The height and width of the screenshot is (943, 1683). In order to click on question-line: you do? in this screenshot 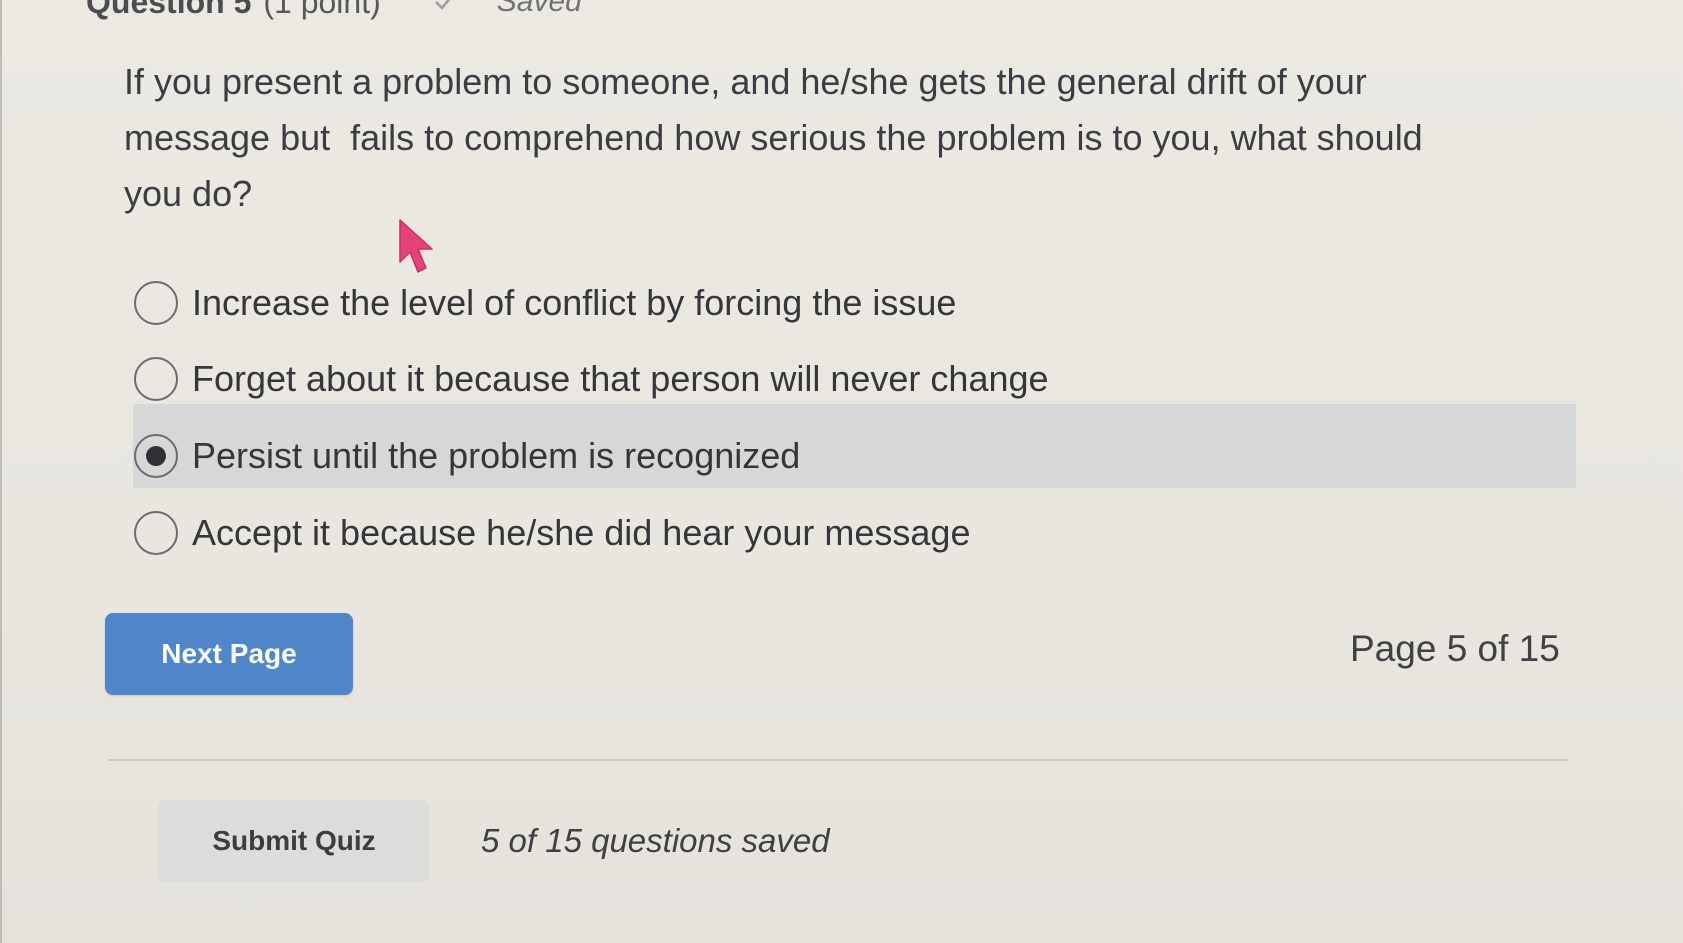, I will do `click(188, 193)`.